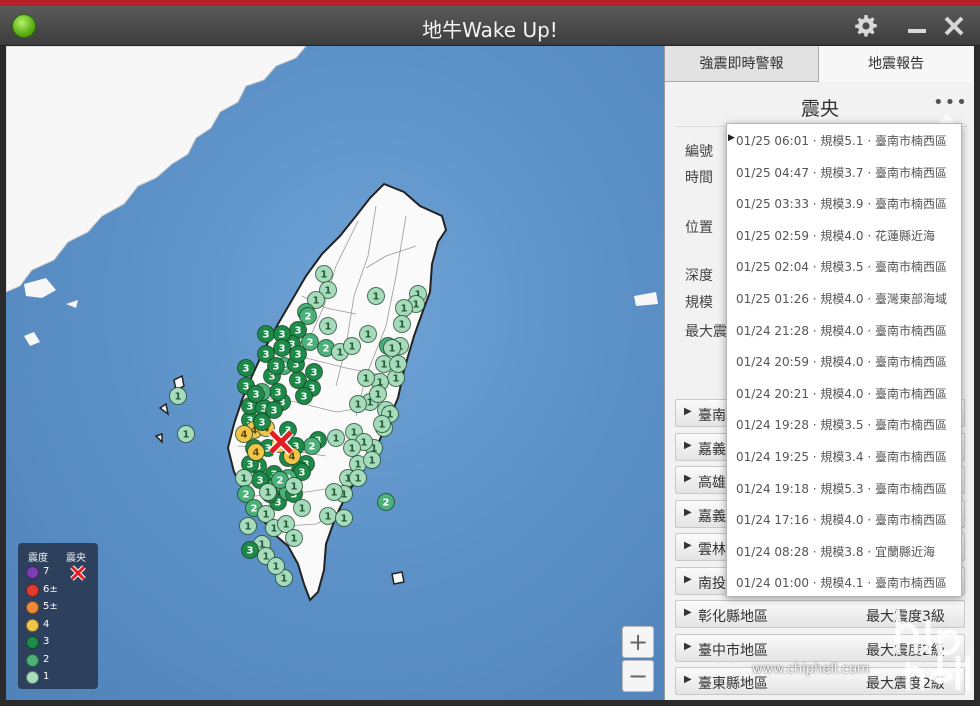 The height and width of the screenshot is (706, 980). Describe the element at coordinates (866, 26) in the screenshot. I see `gear-icon` at that location.